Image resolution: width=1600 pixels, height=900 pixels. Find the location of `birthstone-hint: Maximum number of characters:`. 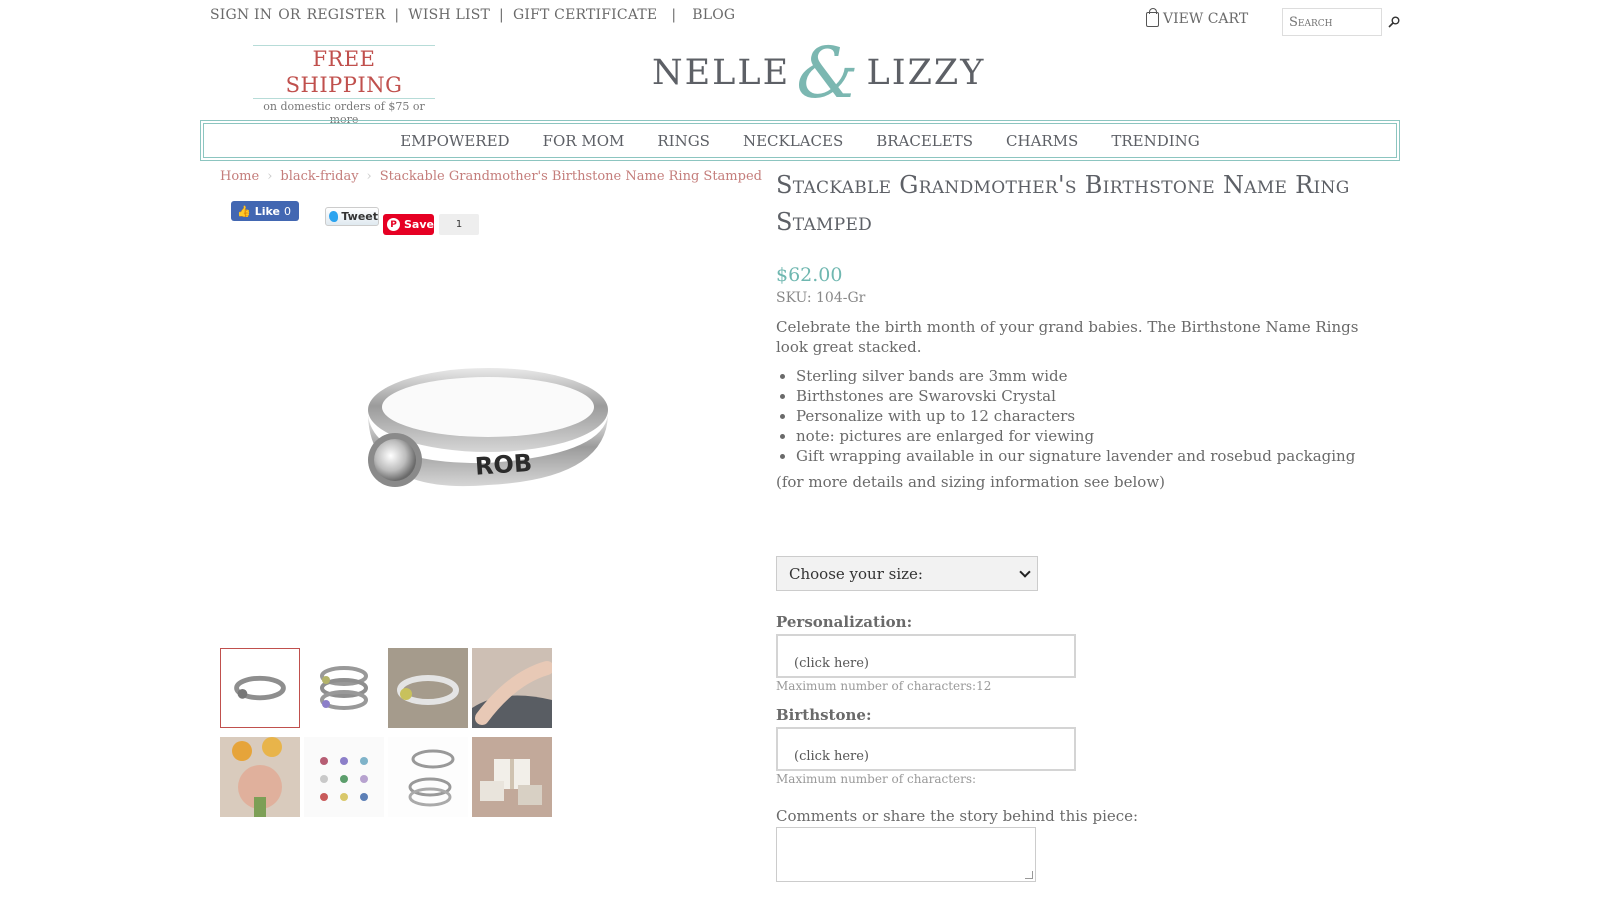

birthstone-hint: Maximum number of characters: is located at coordinates (876, 779).